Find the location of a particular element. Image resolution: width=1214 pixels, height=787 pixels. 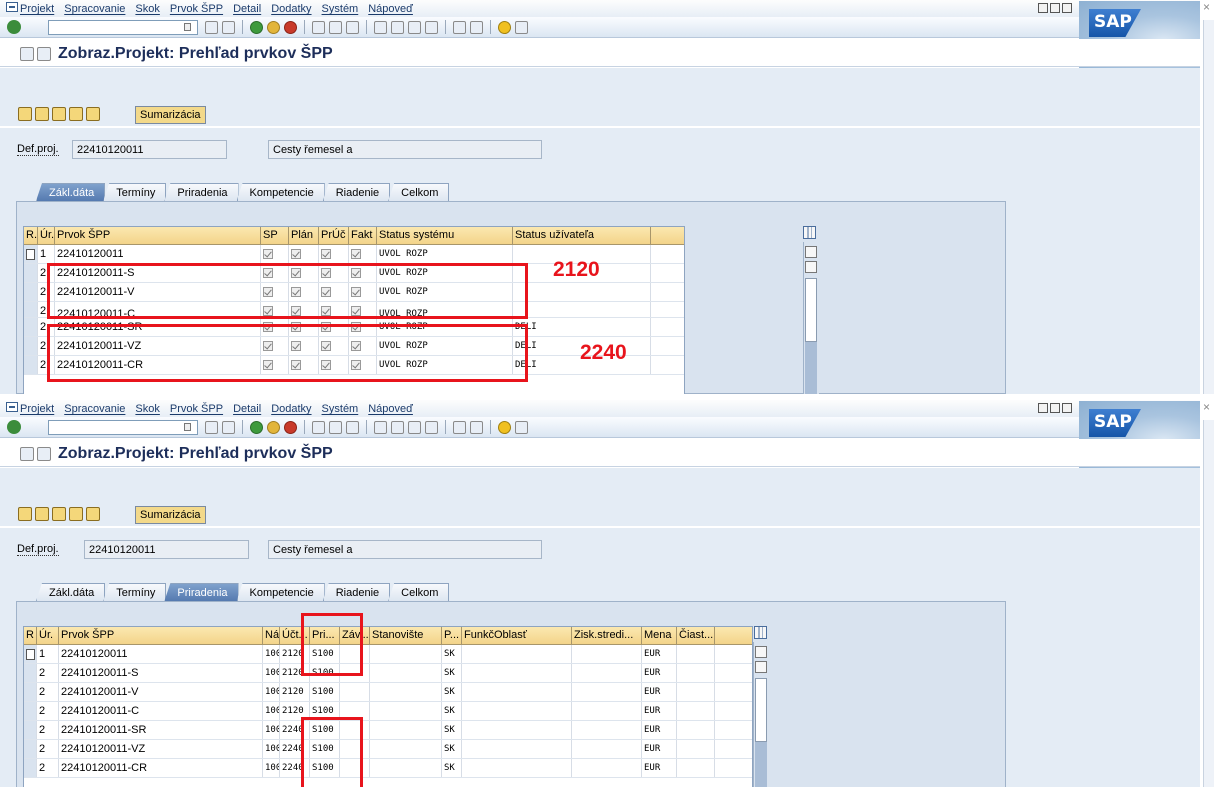

menu-detail: Detail is located at coordinates (247, 409).